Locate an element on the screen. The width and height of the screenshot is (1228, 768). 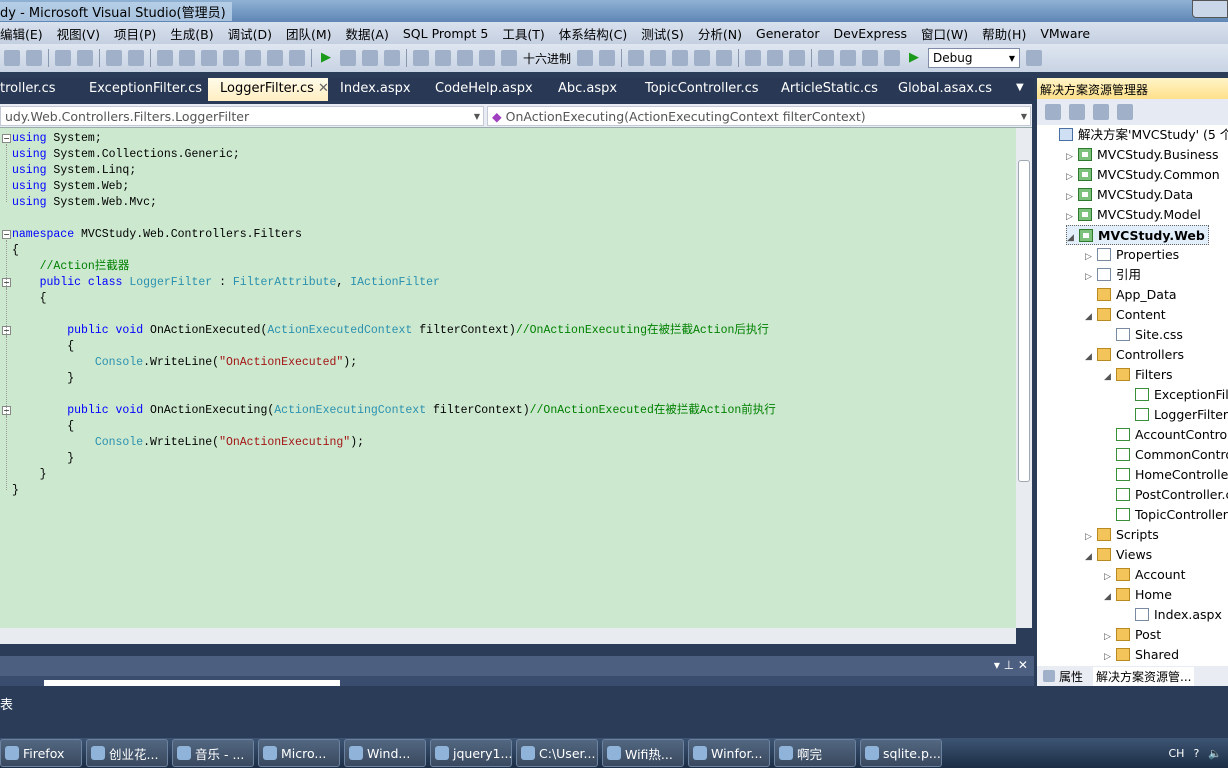
tree-item: TopicController.cs is located at coordinates (1166, 515).